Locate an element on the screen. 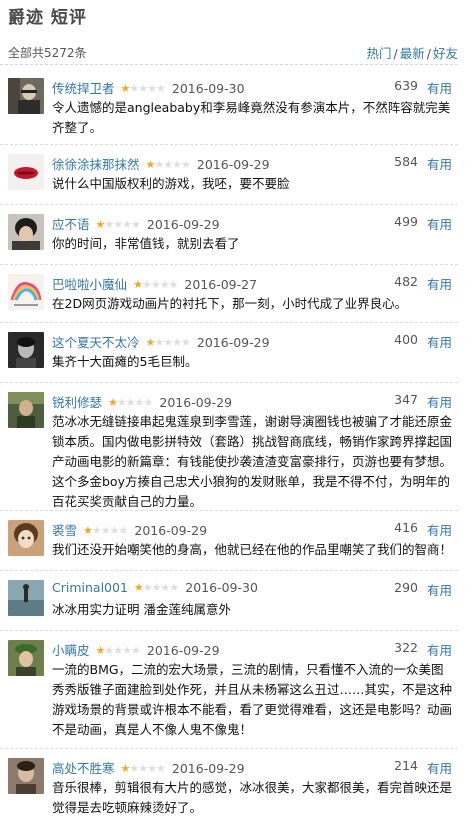 This screenshot has width=474, height=839. vote-count: 584 is located at coordinates (406, 161).